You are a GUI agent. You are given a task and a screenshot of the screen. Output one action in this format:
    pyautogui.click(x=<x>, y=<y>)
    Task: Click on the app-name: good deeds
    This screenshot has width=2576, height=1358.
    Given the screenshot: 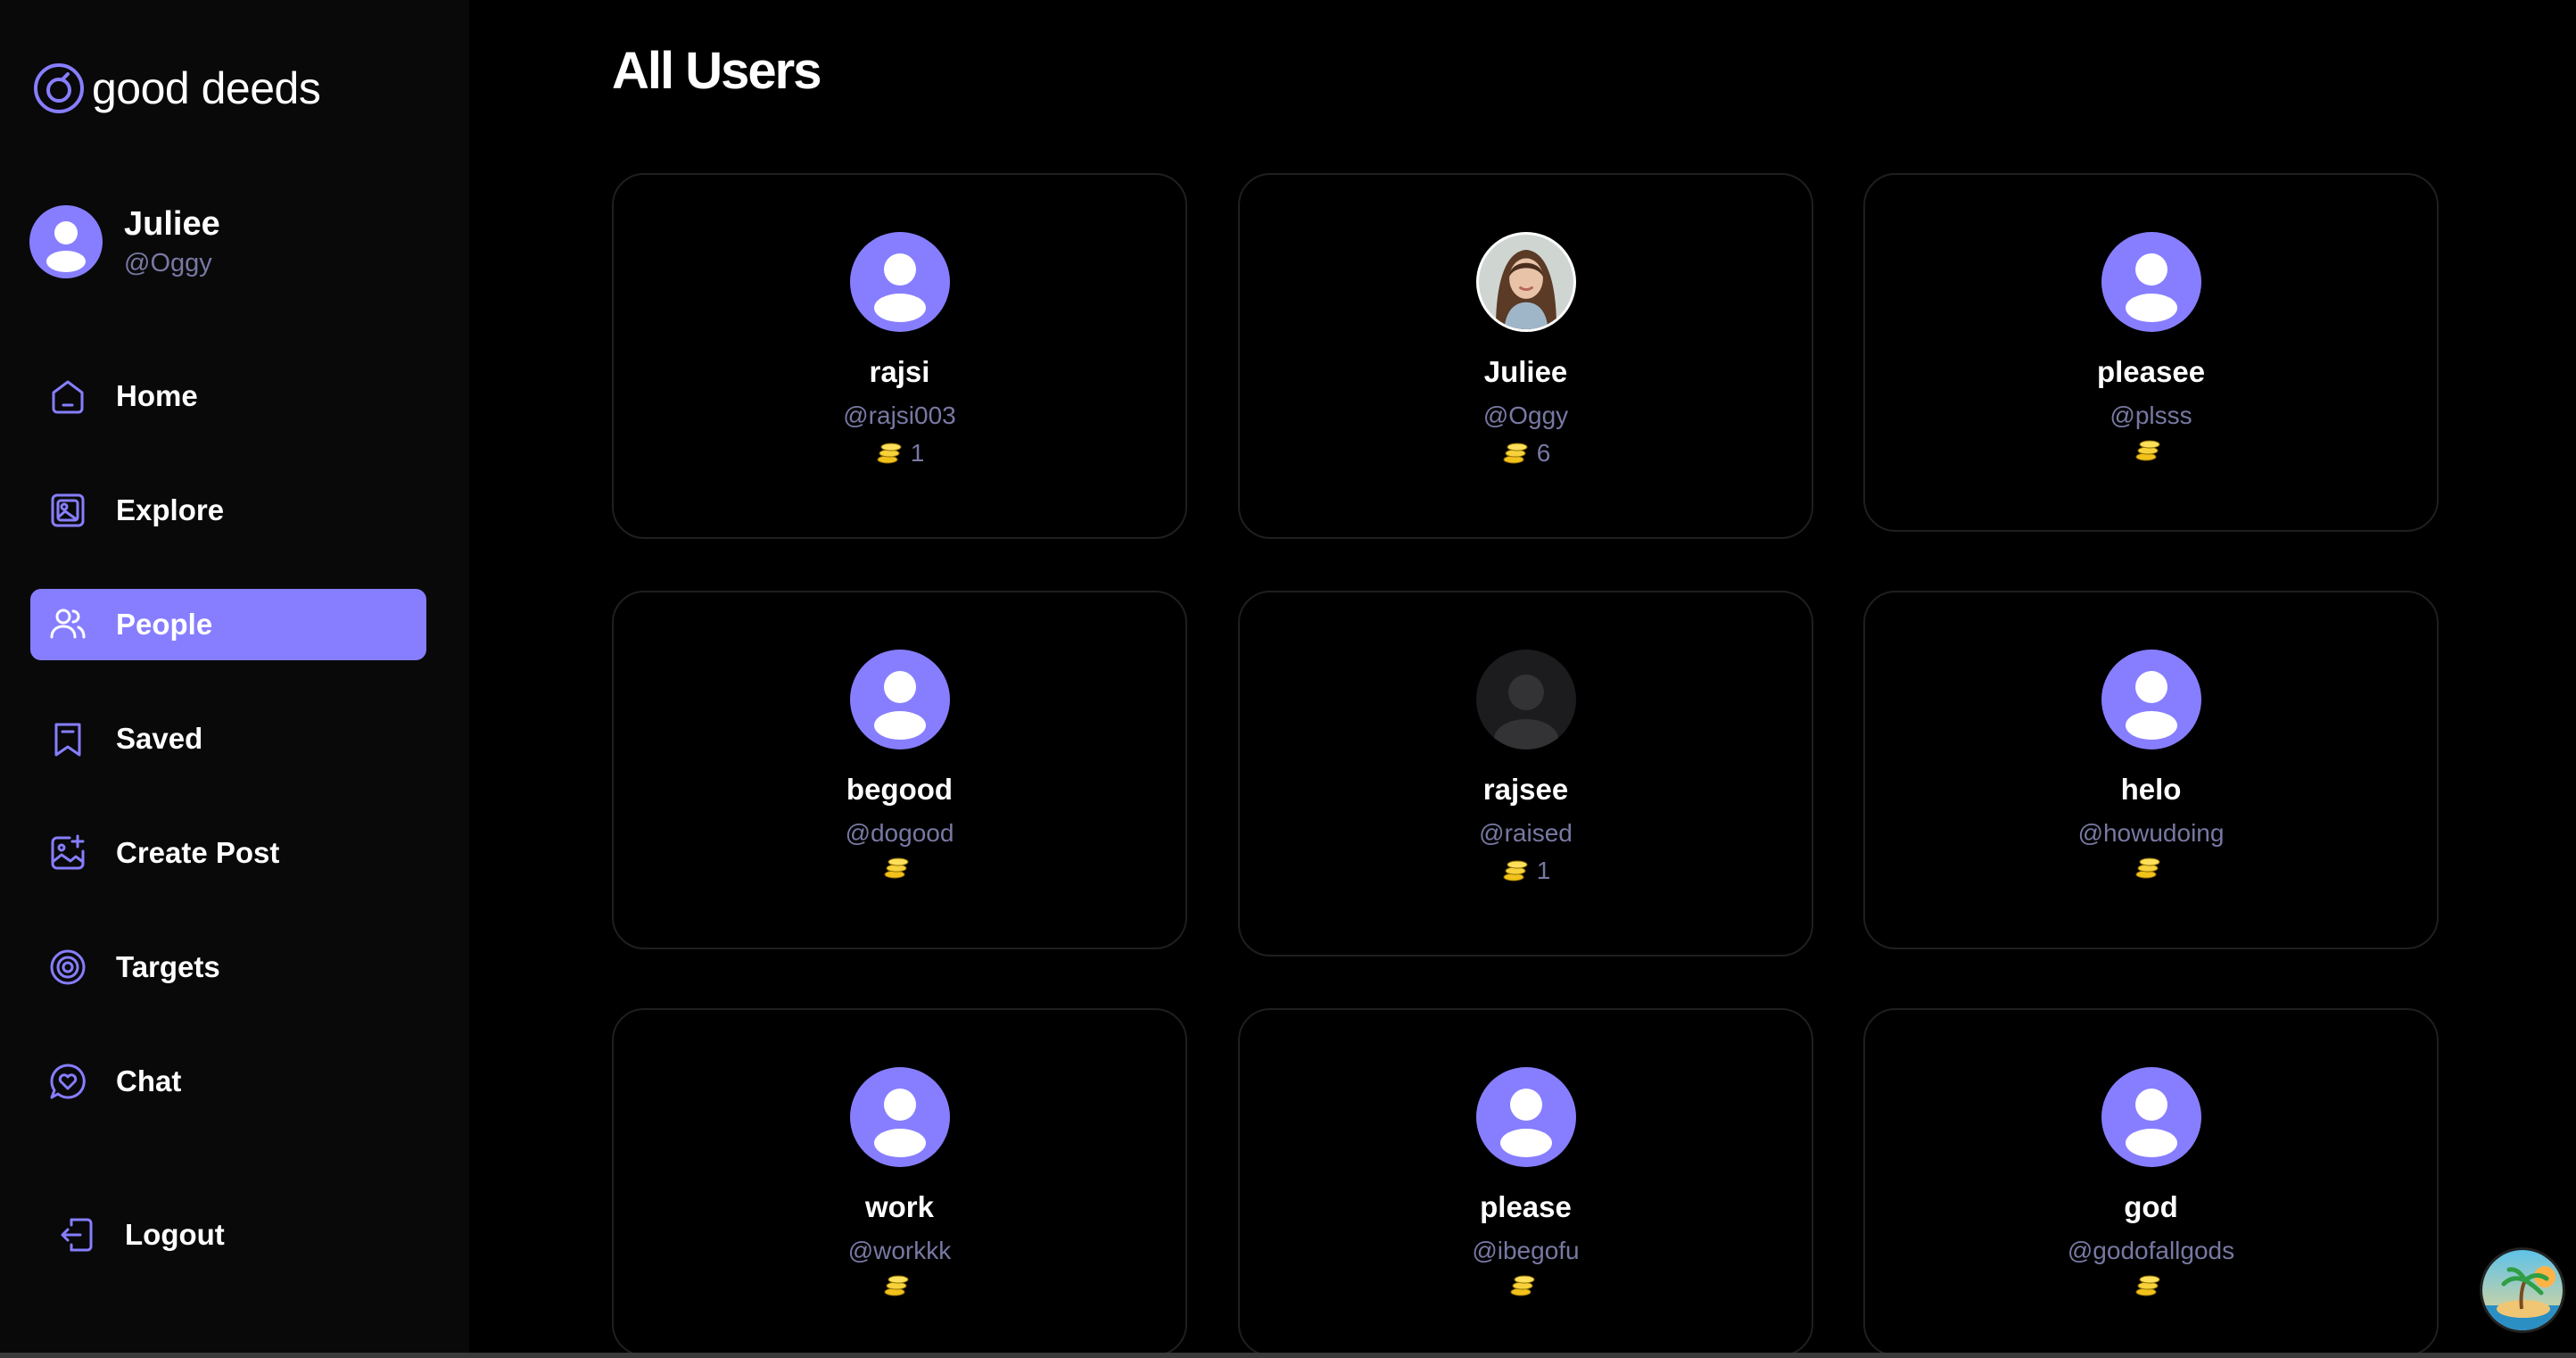 What is the action you would take?
    pyautogui.click(x=207, y=88)
    